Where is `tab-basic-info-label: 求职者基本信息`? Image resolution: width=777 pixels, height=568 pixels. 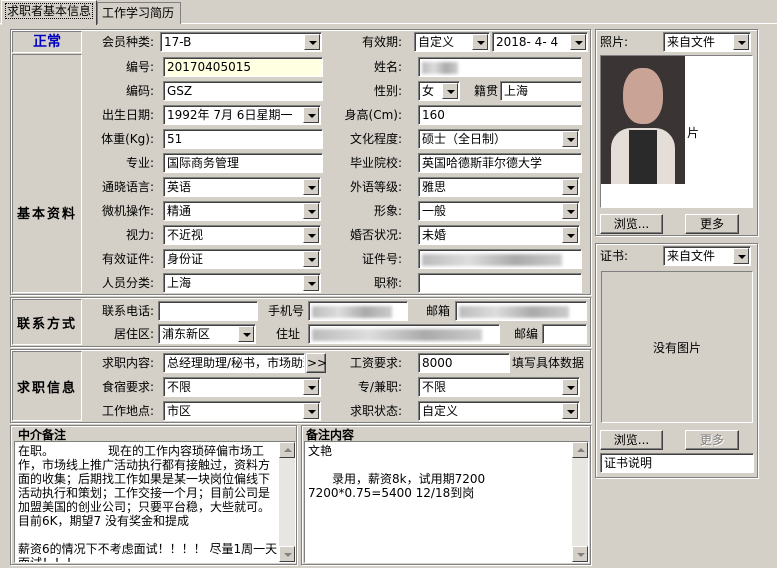 tab-basic-info-label: 求职者基本信息 is located at coordinates (49, 11).